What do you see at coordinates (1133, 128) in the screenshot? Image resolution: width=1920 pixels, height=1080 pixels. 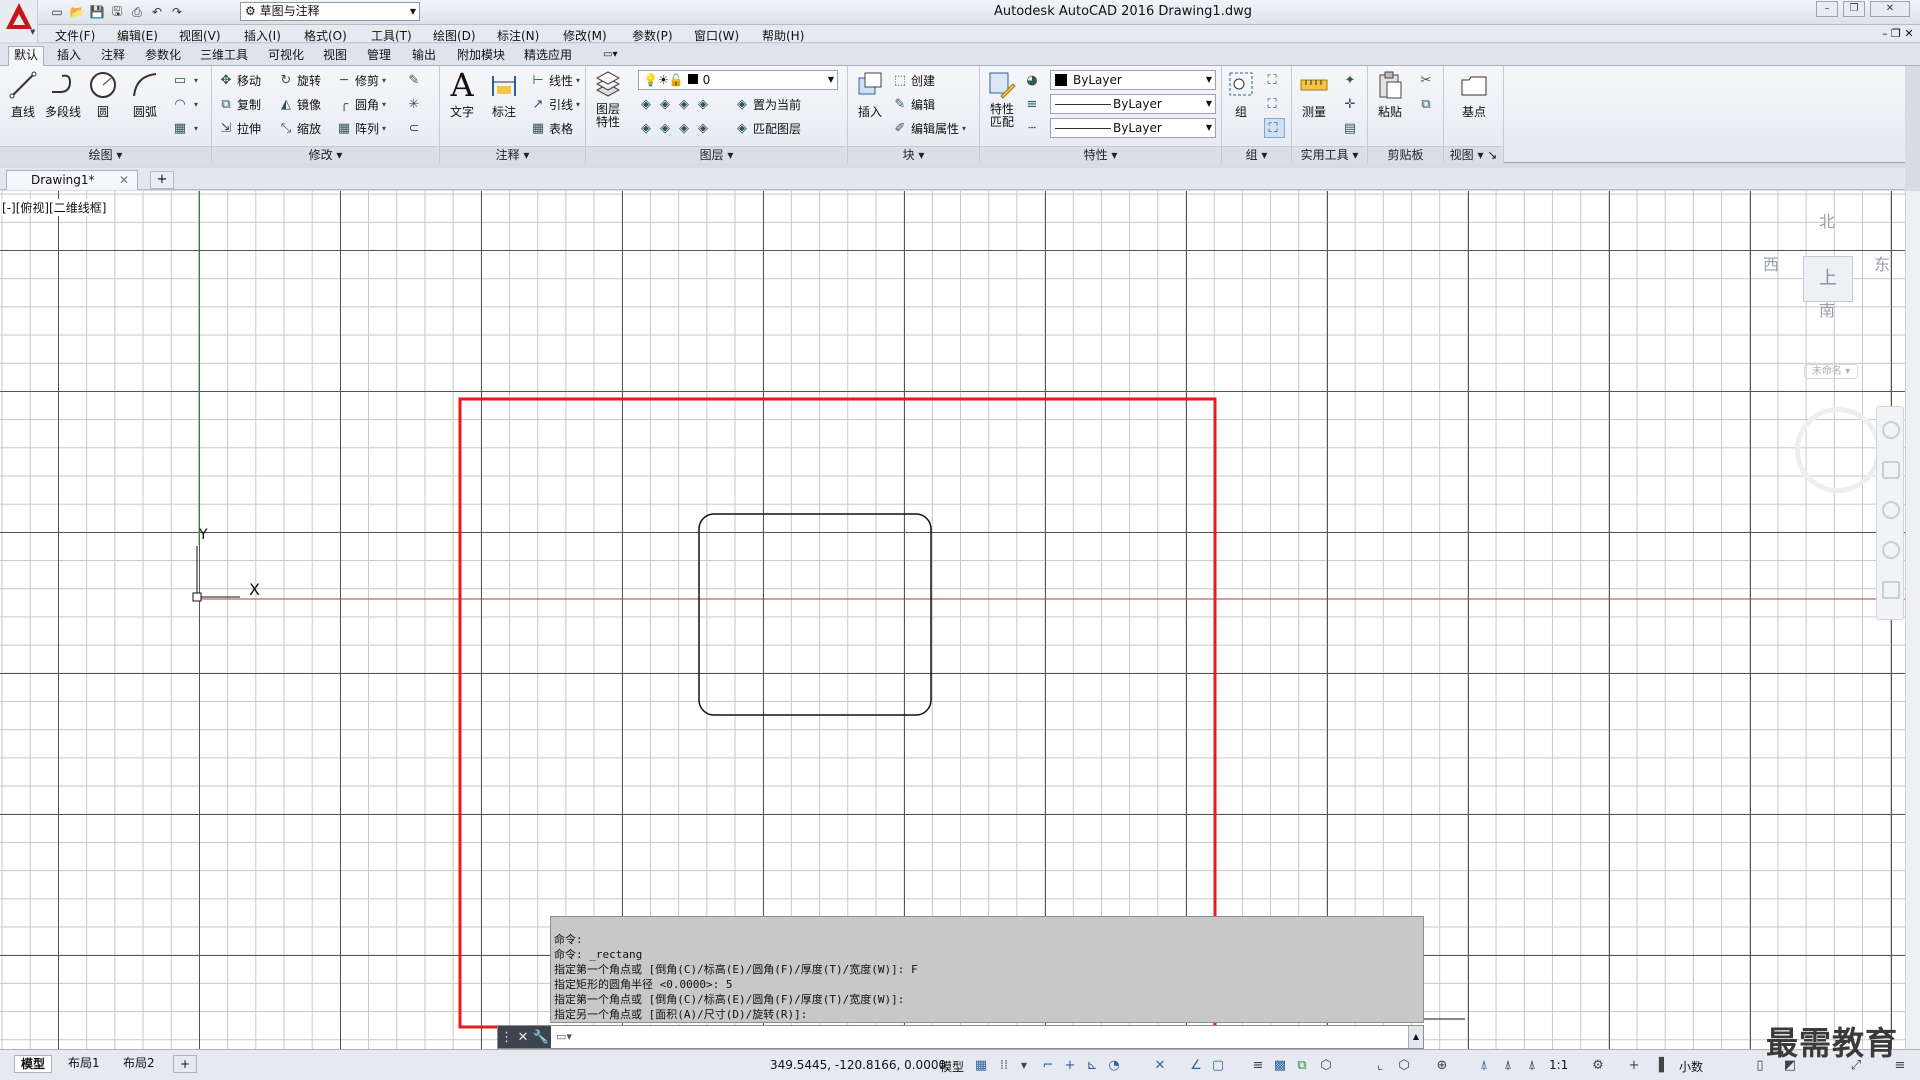 I see `linetype-dropdown: ByLayer ▼` at bounding box center [1133, 128].